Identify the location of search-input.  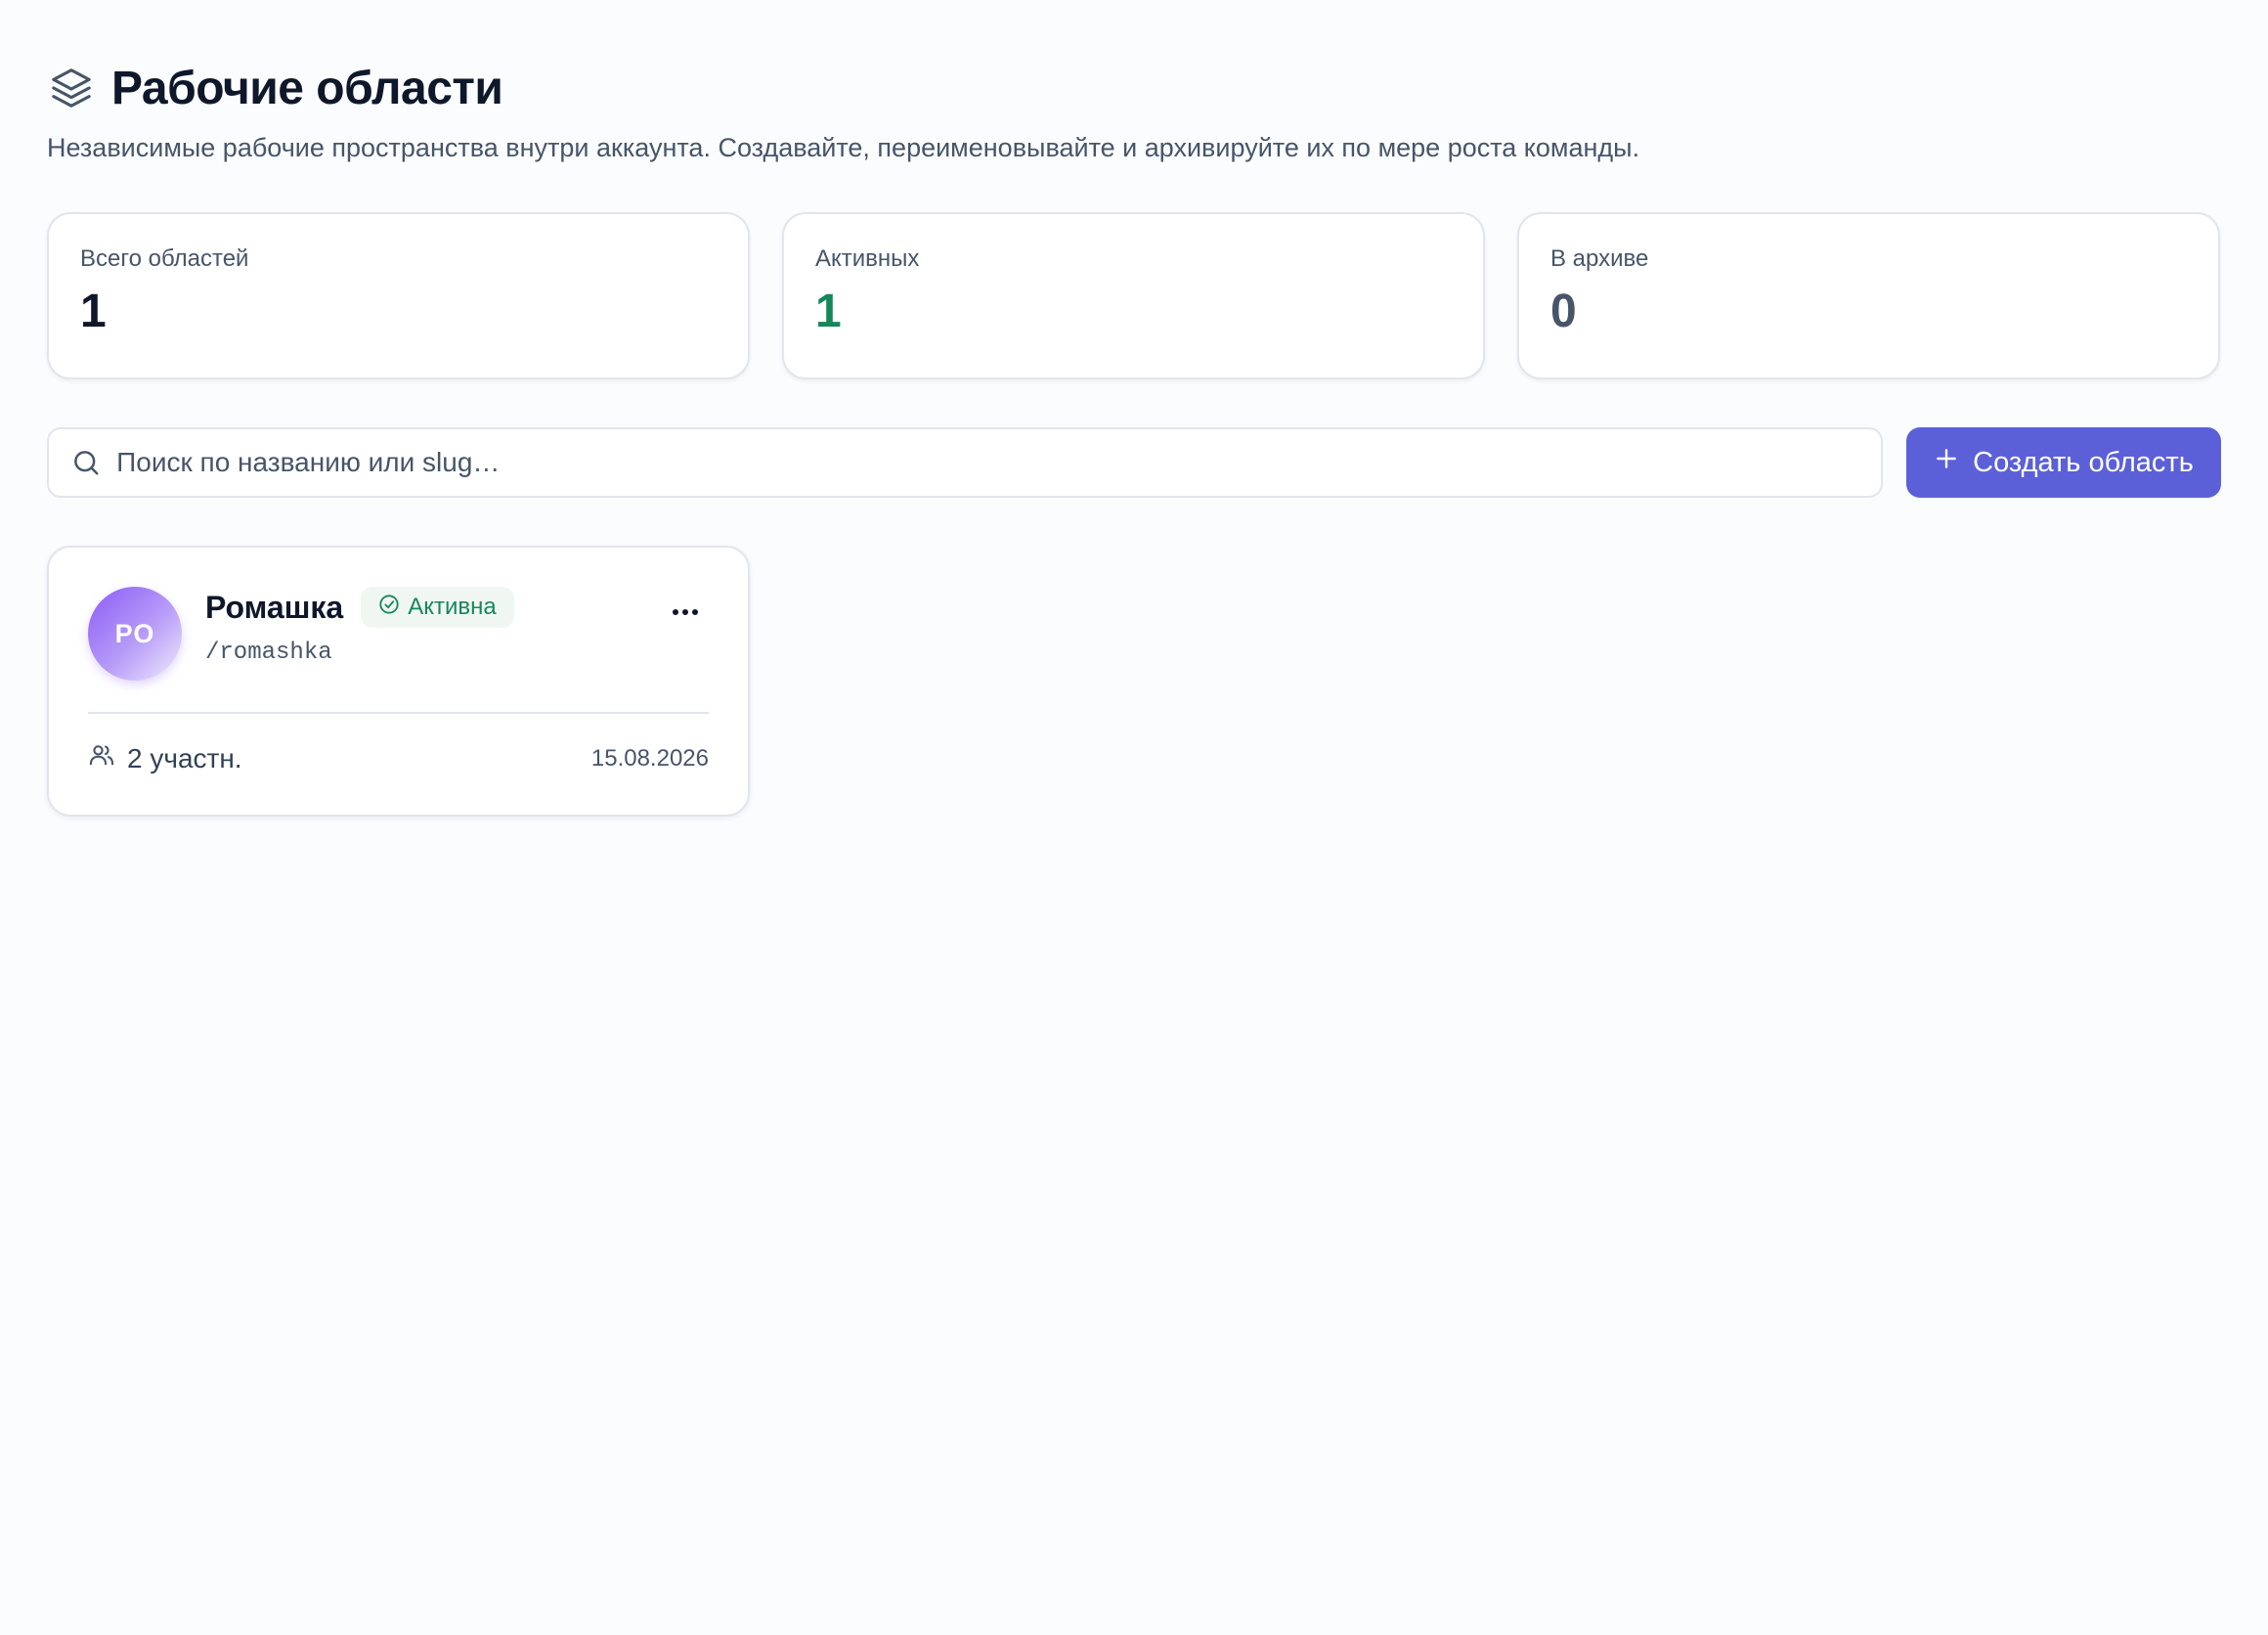
(987, 462).